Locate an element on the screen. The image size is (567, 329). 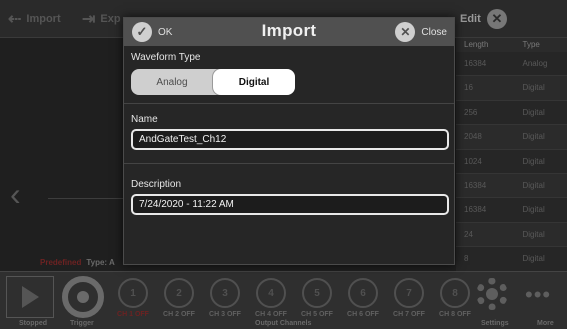
channel-1-button: 1 CH 1 OFF is located at coordinates (133, 298).